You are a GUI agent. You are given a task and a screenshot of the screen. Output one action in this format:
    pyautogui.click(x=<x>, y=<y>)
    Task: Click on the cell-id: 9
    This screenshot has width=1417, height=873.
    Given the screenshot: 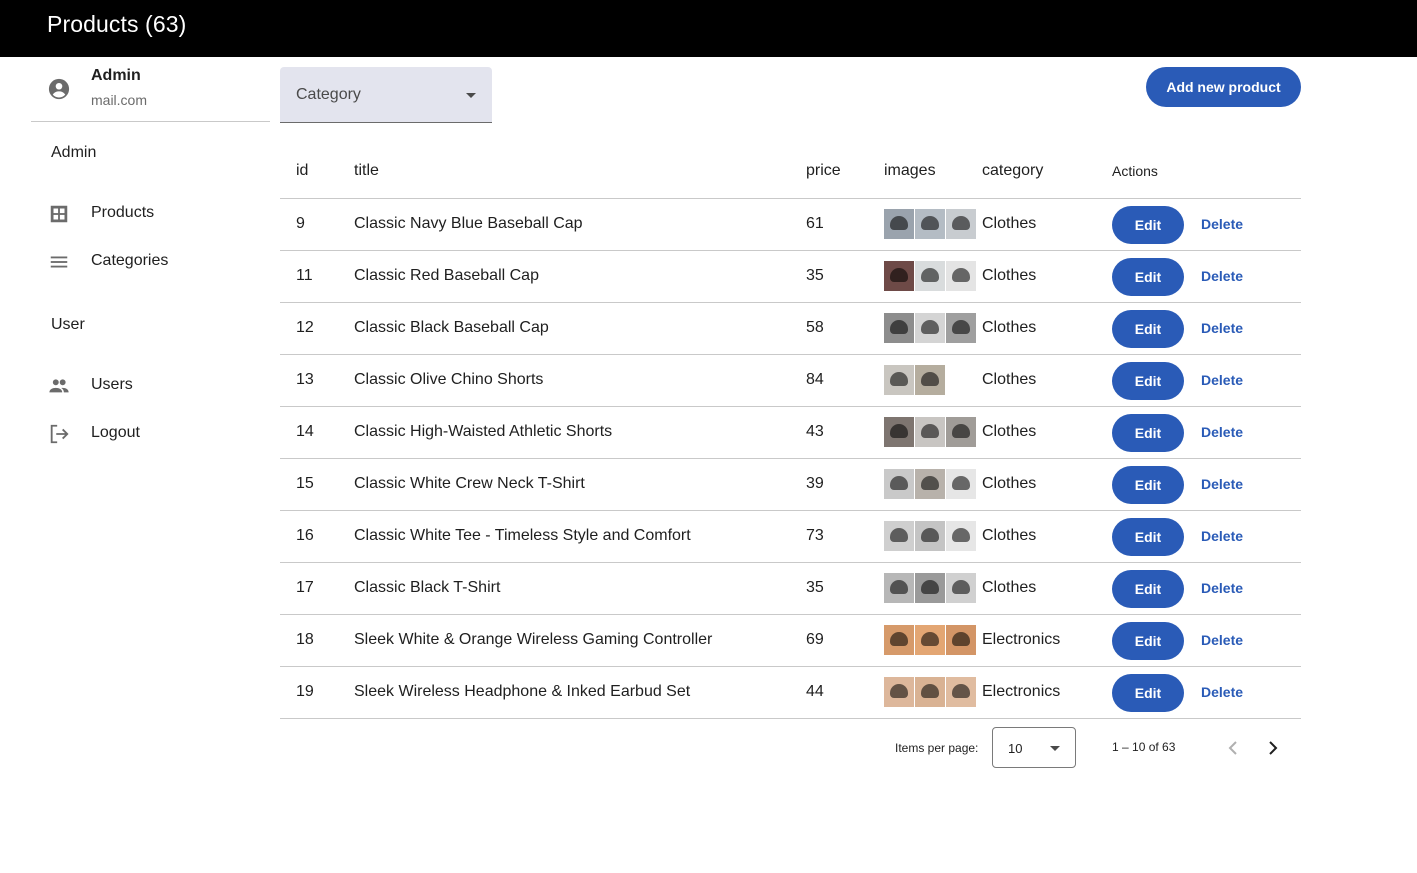 What is the action you would take?
    pyautogui.click(x=300, y=223)
    